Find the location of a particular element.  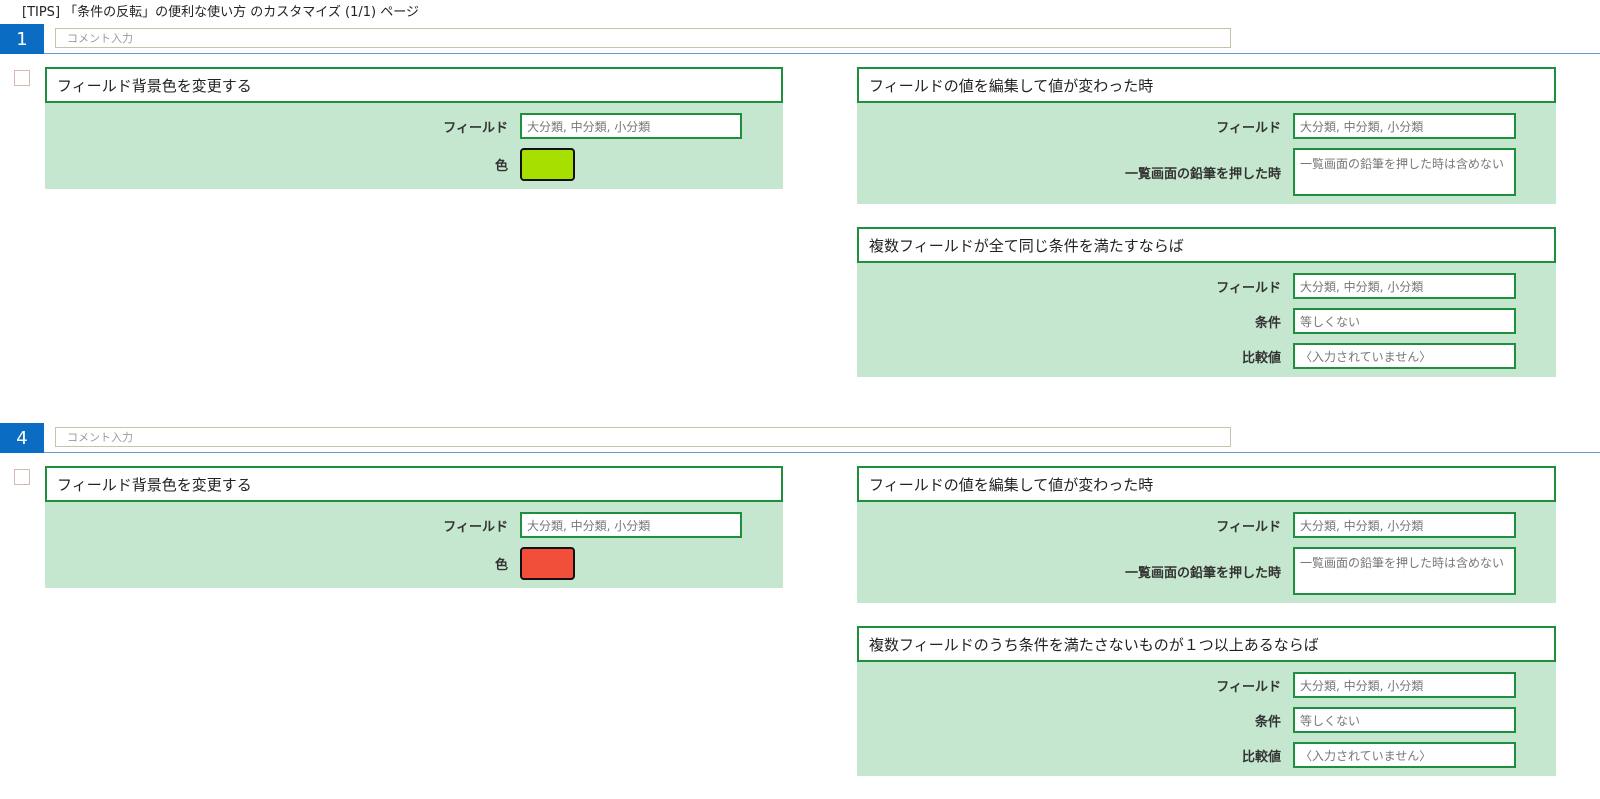

section-number: 4 is located at coordinates (22, 438).